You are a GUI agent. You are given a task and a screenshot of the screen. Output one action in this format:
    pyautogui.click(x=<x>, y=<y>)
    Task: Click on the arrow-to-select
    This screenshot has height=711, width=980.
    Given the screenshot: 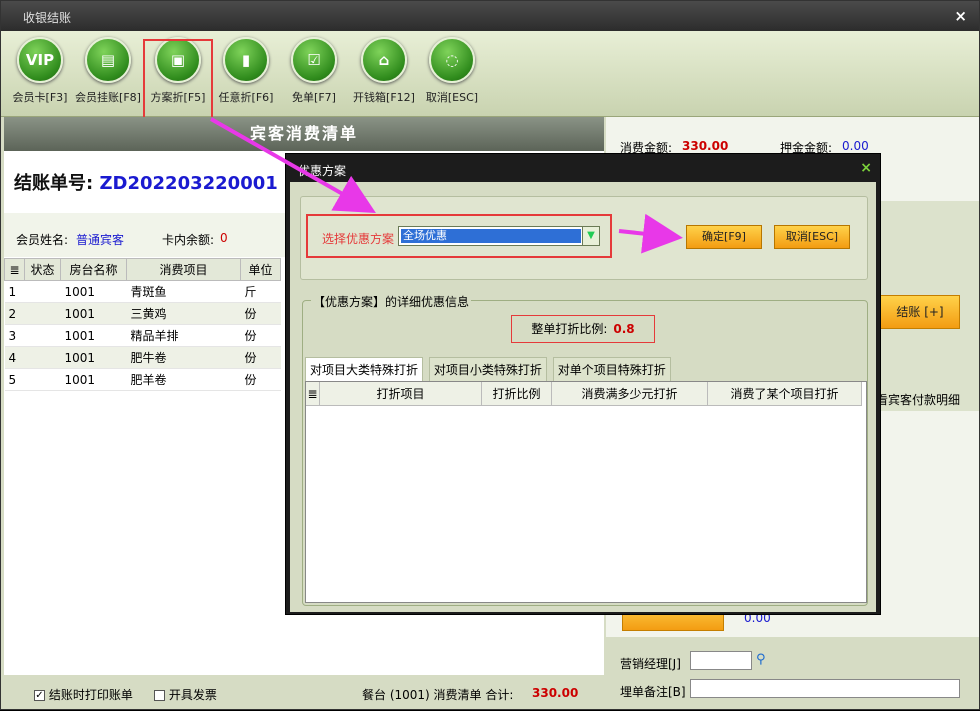 What is the action you would take?
    pyautogui.click(x=293, y=165)
    